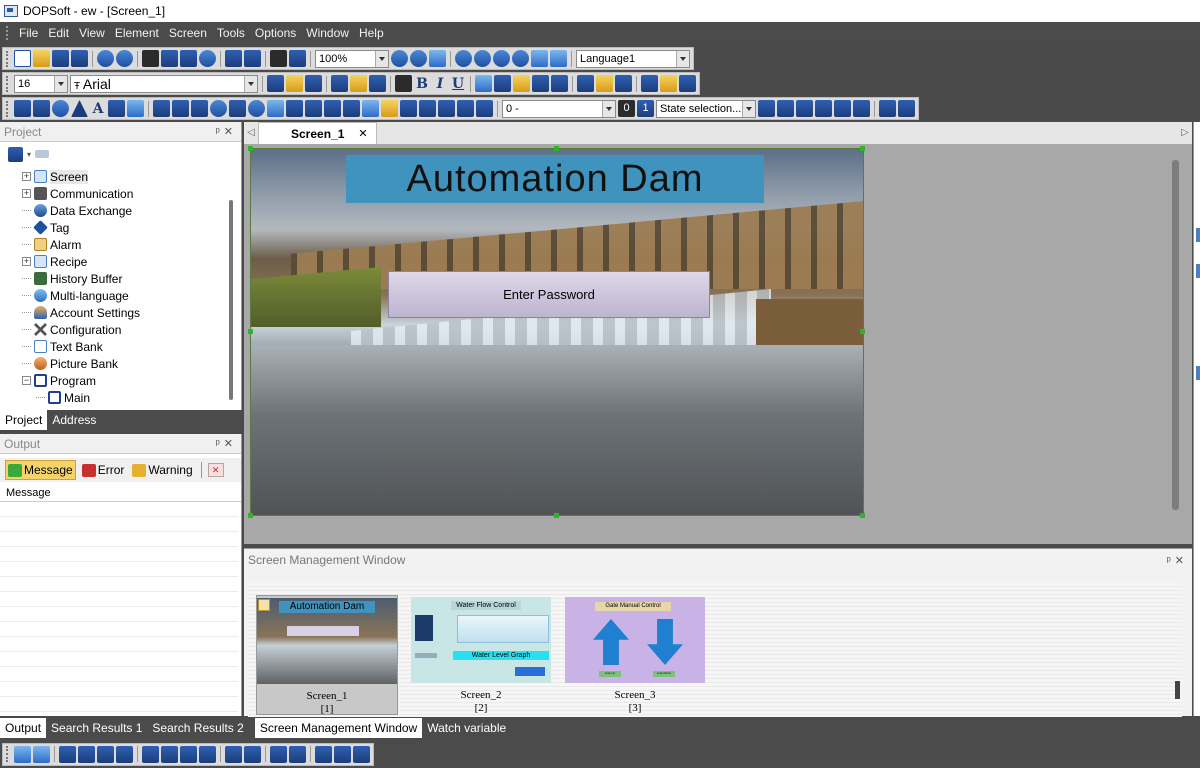 This screenshot has width=1200, height=768. I want to click on sort-tool-icon, so click(484, 108).